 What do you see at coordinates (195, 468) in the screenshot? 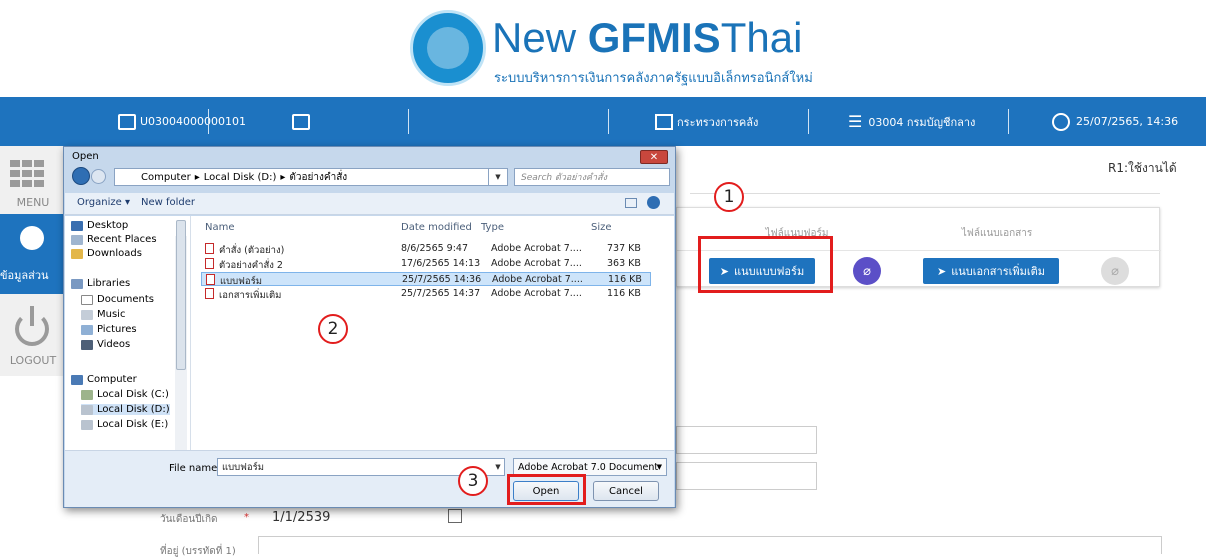
I see `filename-label: File name:` at bounding box center [195, 468].